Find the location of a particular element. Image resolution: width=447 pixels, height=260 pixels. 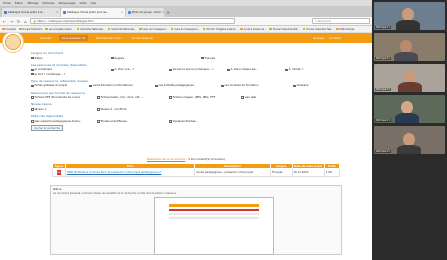

nav-link: Accès réservé is located at coordinates (142, 38).